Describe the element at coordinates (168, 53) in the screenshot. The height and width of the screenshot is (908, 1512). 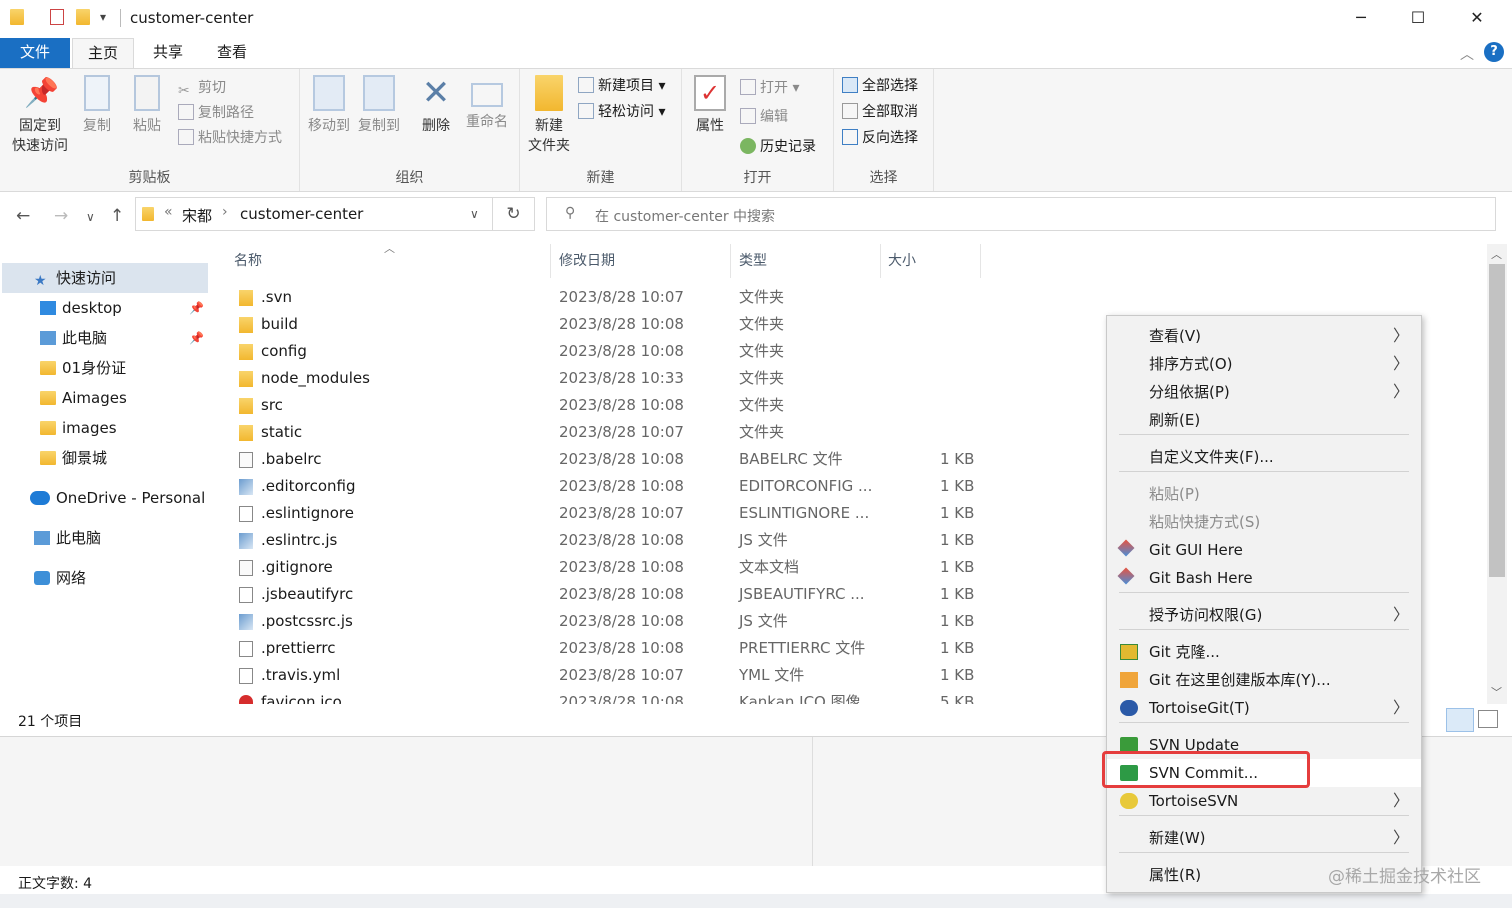
I see `tab-share: 共享` at that location.